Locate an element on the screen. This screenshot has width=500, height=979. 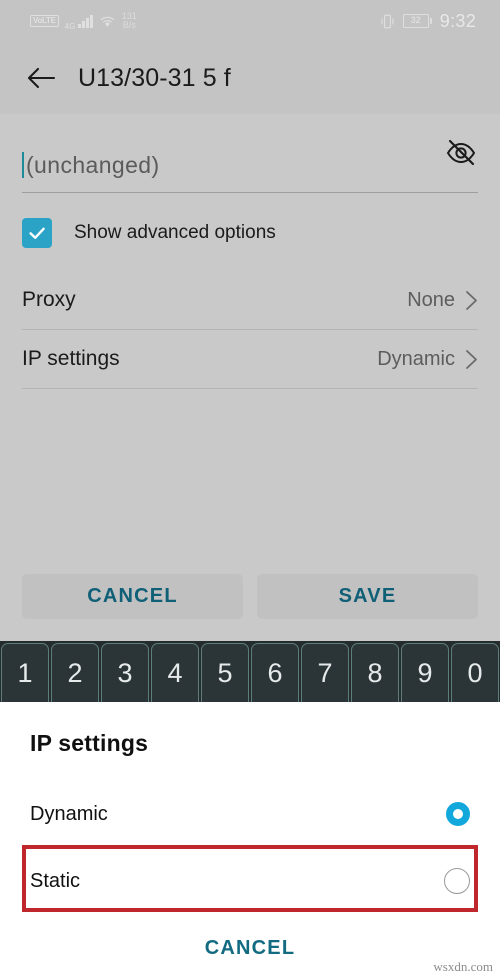
eye-off-icon is located at coordinates (461, 153).